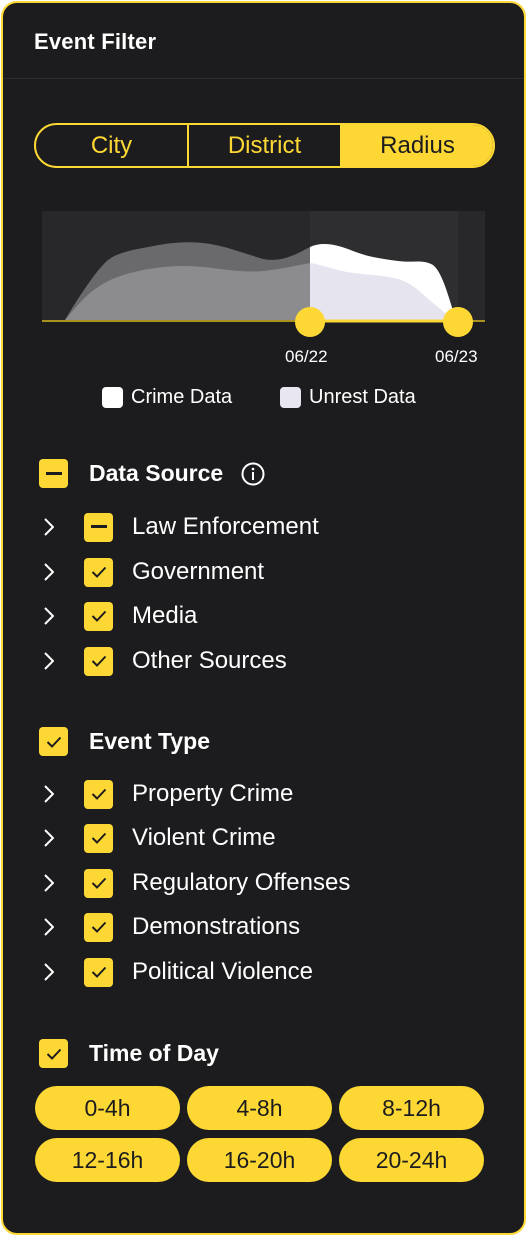 This screenshot has height=1236, width=527. Describe the element at coordinates (112, 397) in the screenshot. I see `legend-swatch-crime` at that location.